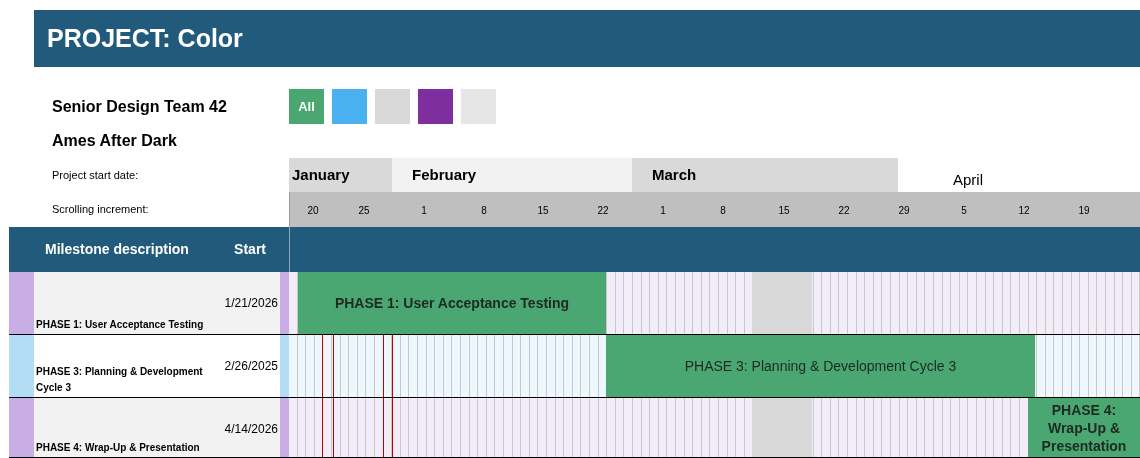 Image resolution: width=1140 pixels, height=458 pixels. What do you see at coordinates (964, 211) in the screenshot?
I see `day-label: 5` at bounding box center [964, 211].